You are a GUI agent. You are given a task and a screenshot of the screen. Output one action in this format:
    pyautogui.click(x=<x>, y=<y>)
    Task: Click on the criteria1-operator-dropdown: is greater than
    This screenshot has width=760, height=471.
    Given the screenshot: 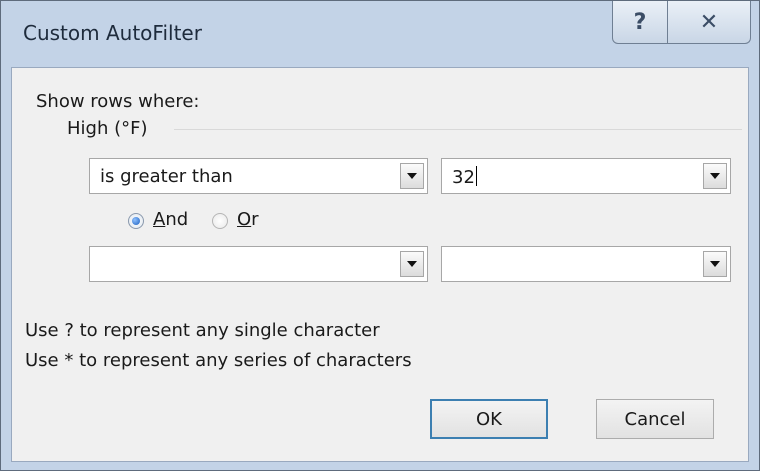 What is the action you would take?
    pyautogui.click(x=258, y=176)
    